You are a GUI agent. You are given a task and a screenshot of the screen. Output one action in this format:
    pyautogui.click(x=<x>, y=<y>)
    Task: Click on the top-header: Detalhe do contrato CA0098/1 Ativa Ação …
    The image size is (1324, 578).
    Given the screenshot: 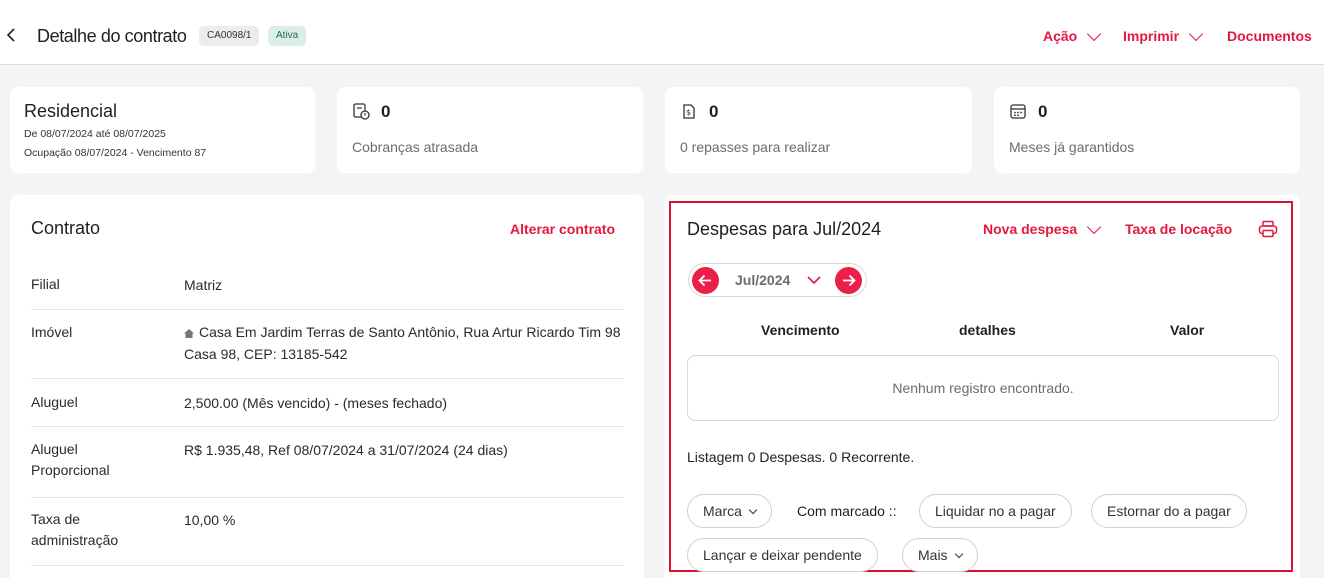 What is the action you would take?
    pyautogui.click(x=662, y=32)
    